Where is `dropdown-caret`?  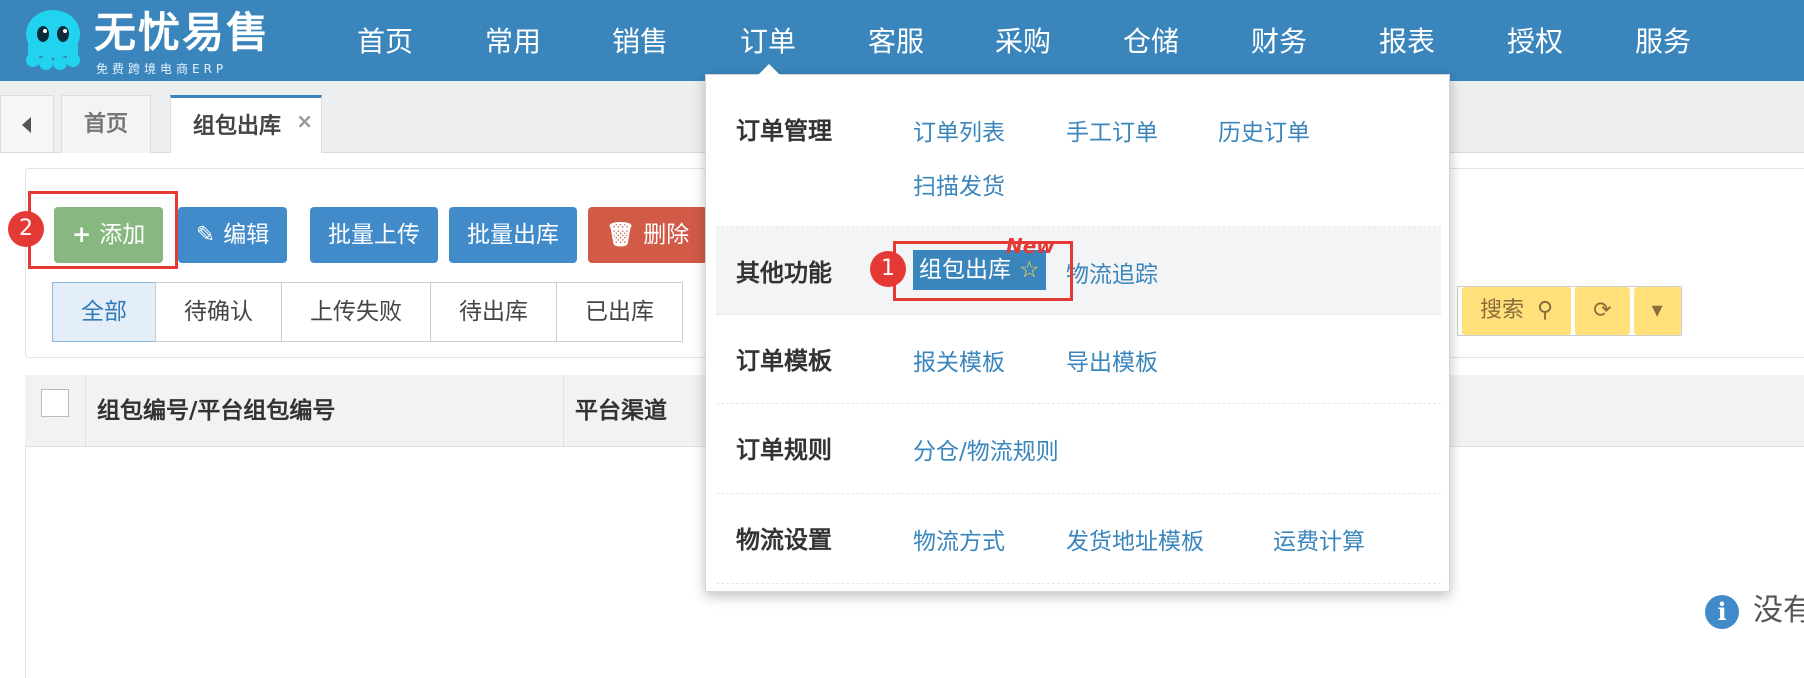 dropdown-caret is located at coordinates (769, 70).